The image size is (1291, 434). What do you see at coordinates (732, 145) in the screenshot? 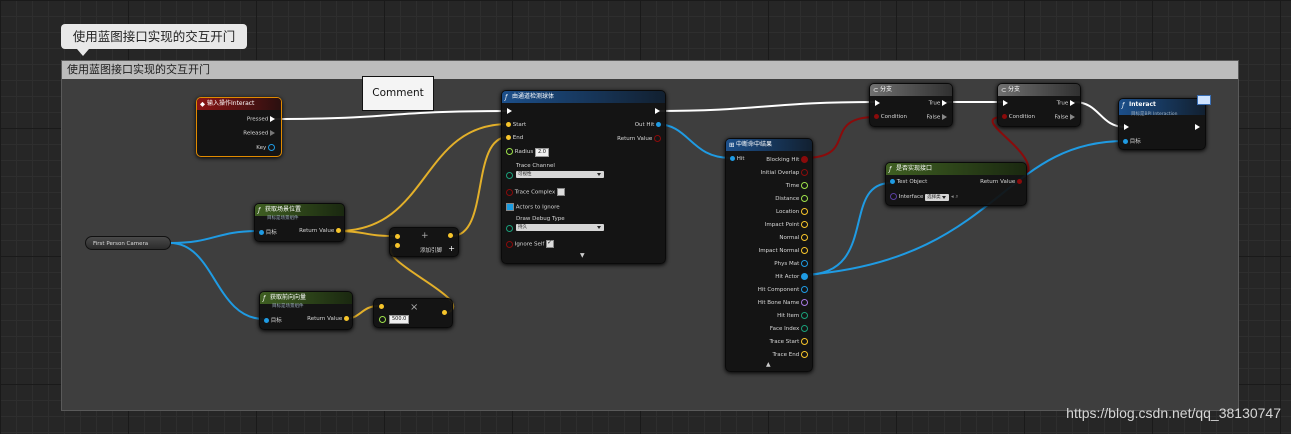
I see `struct-icon: ⊞` at bounding box center [732, 145].